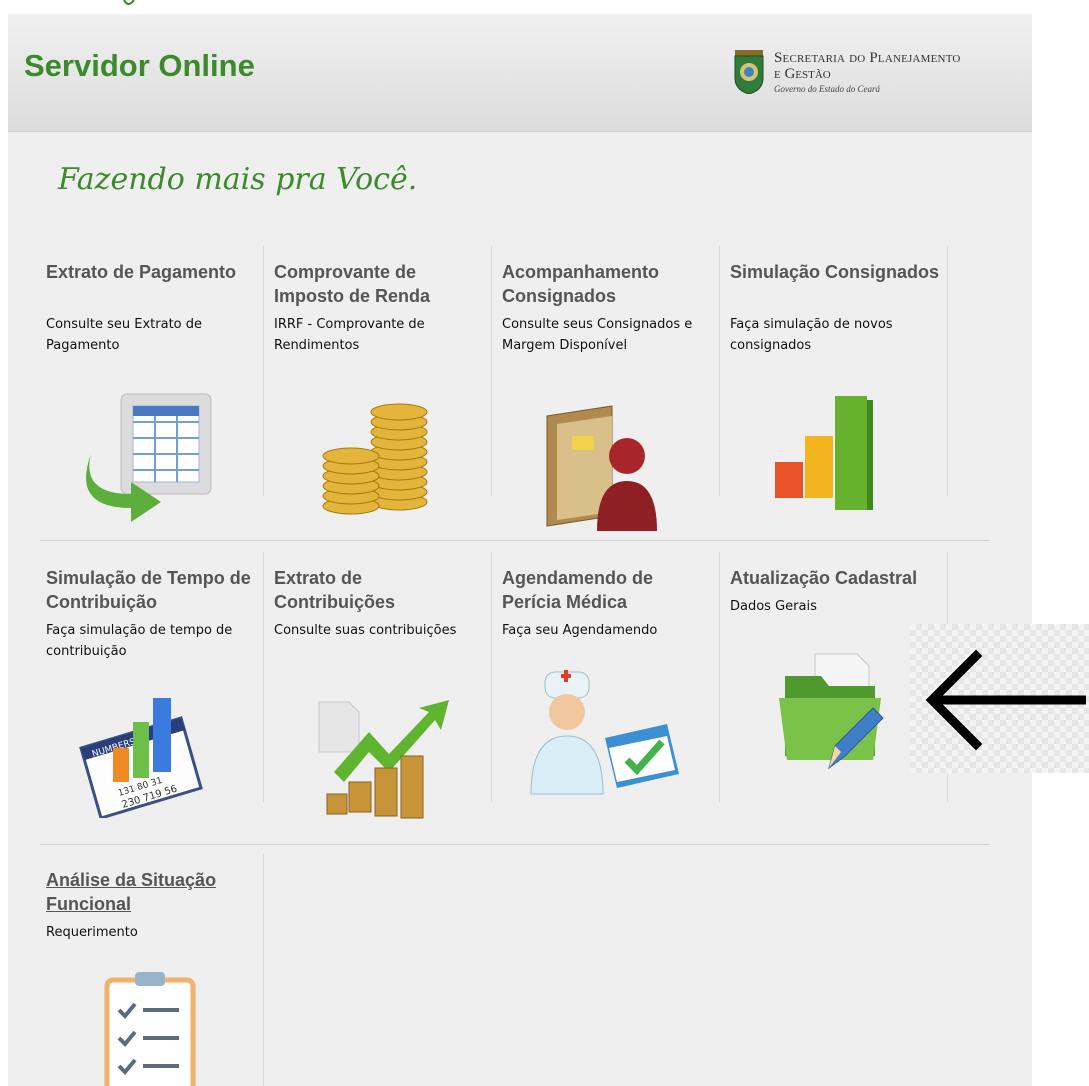 The width and height of the screenshot is (1089, 1086). Describe the element at coordinates (151, 272) in the screenshot. I see `card-title: Extrato de Pagamento` at that location.